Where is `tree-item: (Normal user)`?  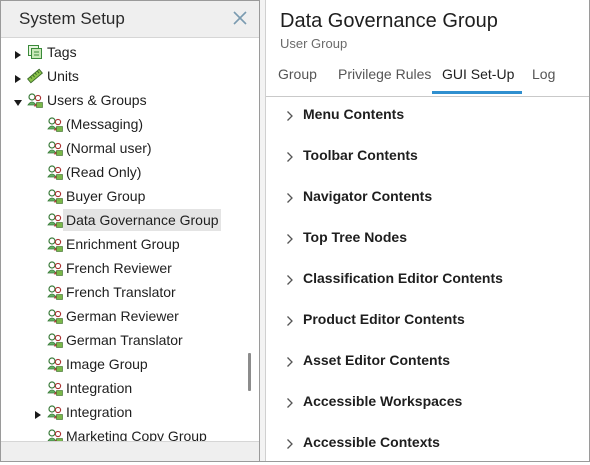 tree-item: (Normal user) is located at coordinates (123, 148).